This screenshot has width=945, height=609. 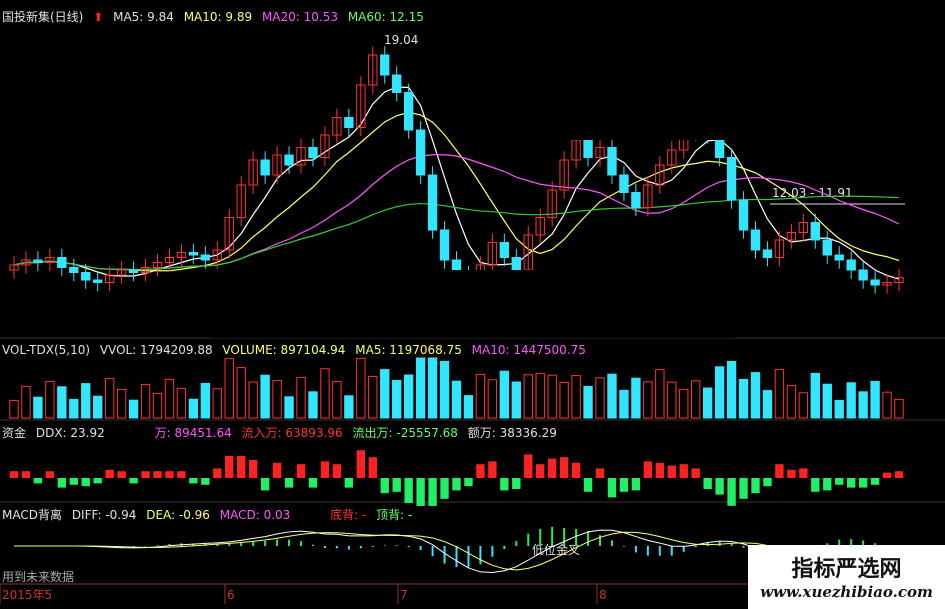 I want to click on x-axis-label: 7, so click(x=404, y=595).